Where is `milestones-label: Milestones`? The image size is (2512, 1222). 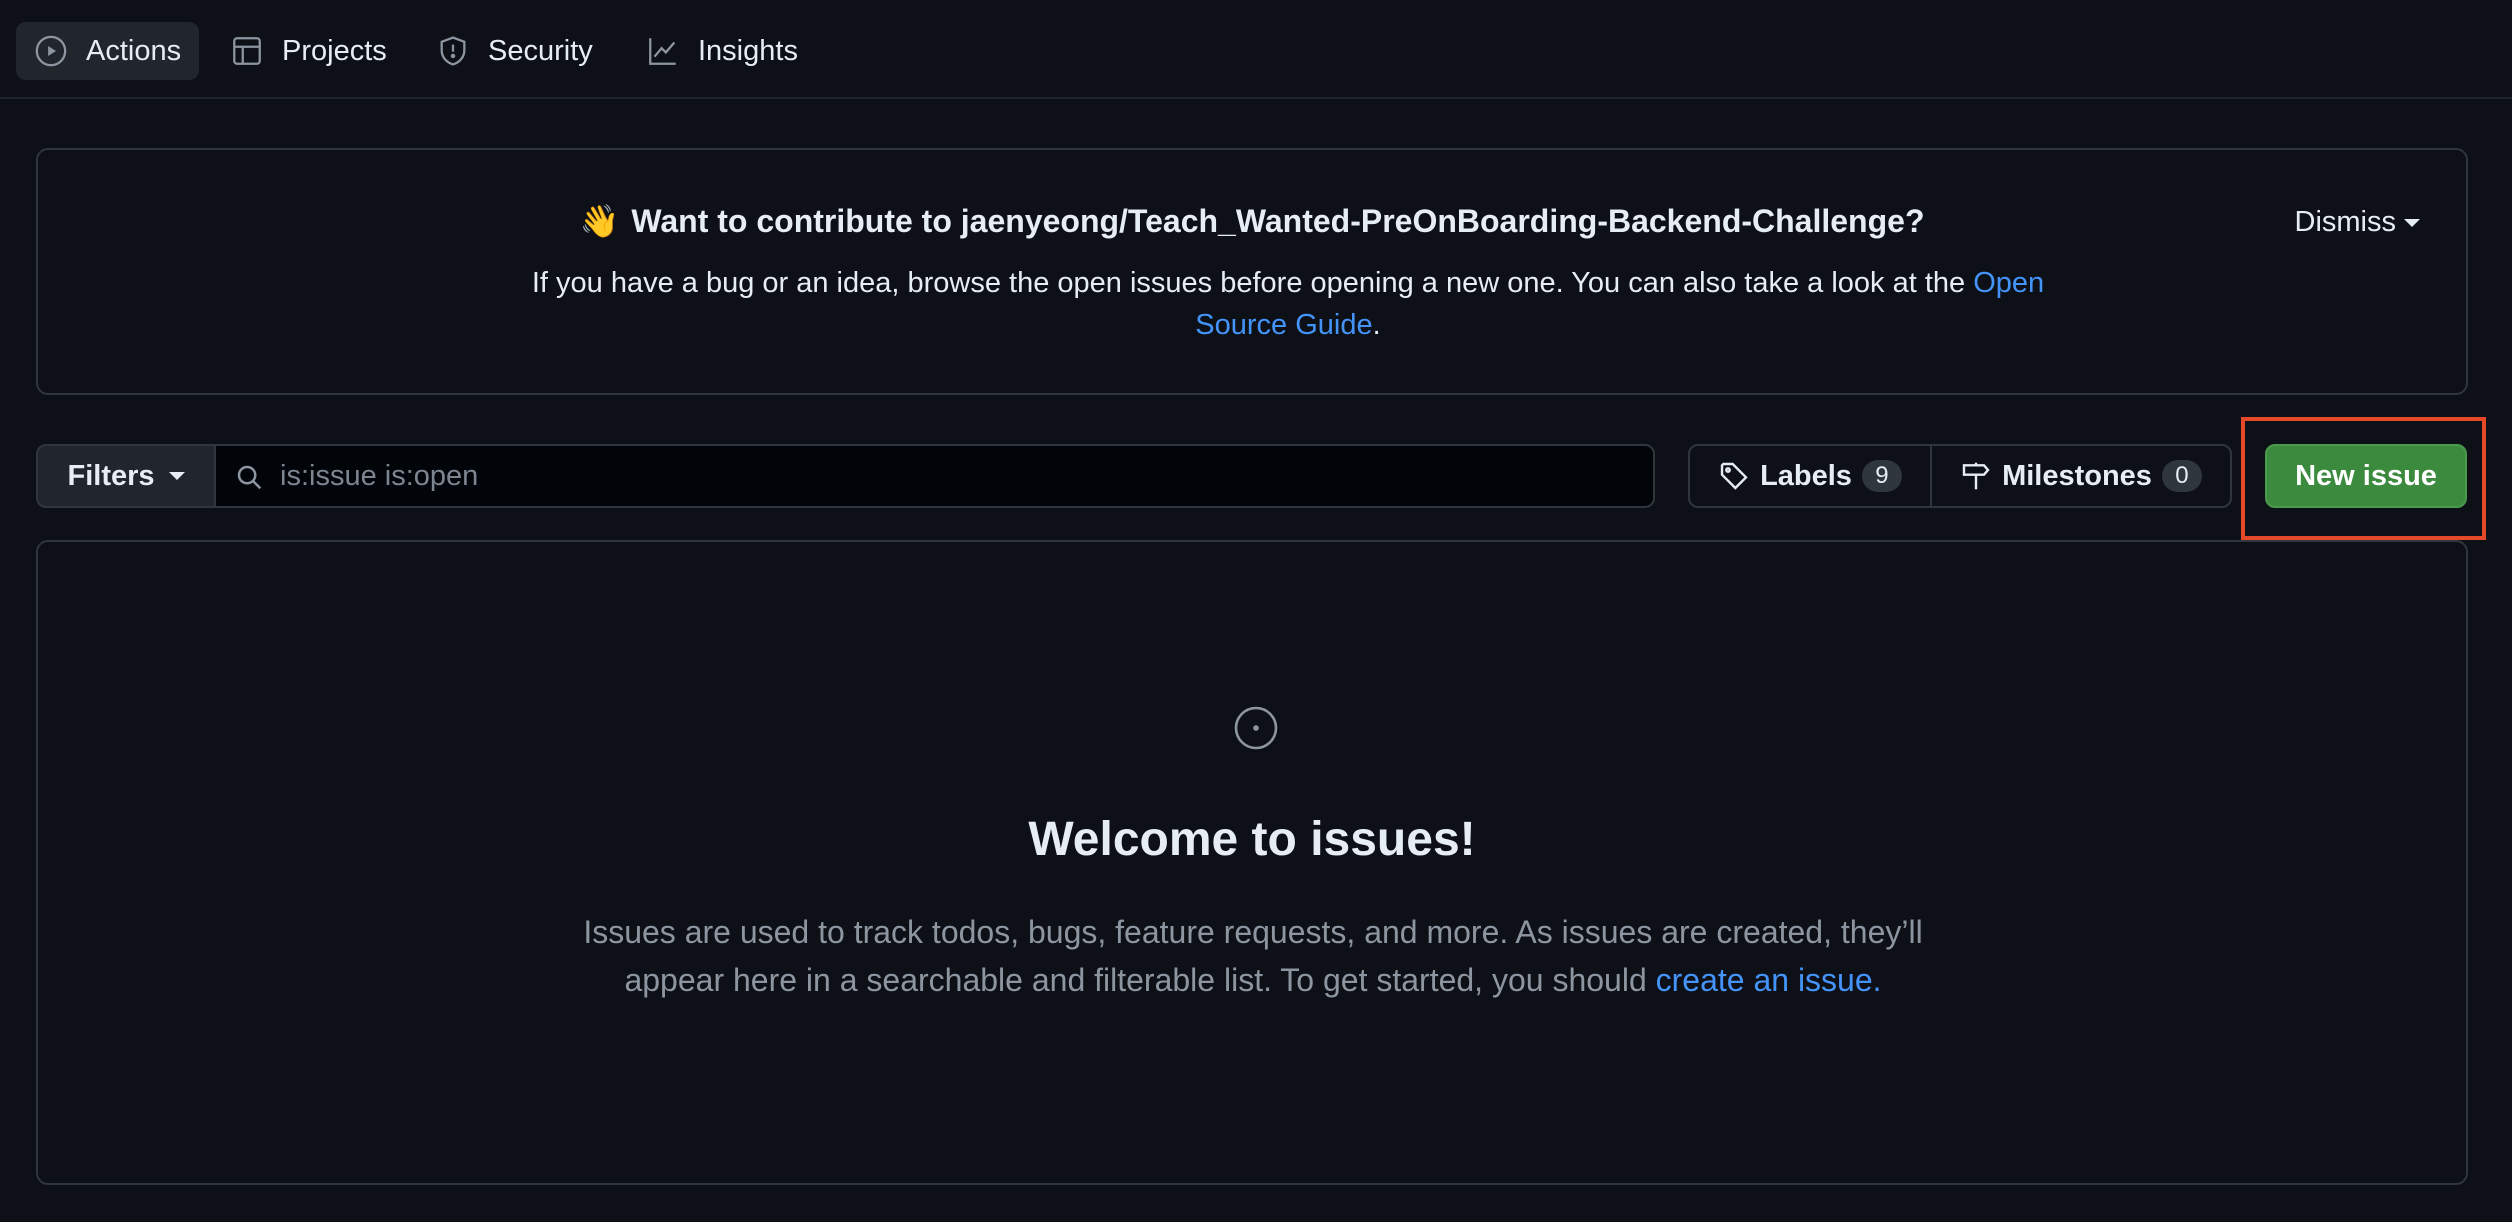 milestones-label: Milestones is located at coordinates (2077, 475).